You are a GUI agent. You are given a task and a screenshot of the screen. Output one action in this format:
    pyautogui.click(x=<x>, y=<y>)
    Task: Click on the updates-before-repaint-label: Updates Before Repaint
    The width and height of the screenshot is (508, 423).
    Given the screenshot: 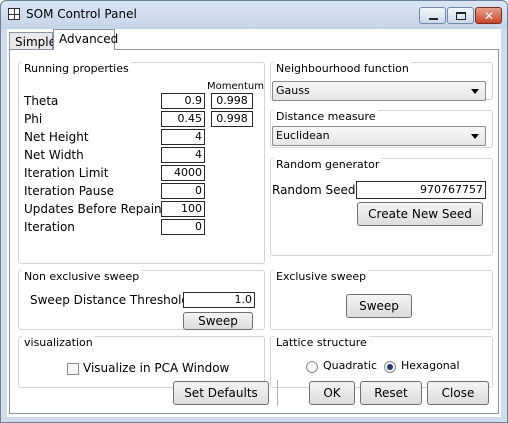 What is the action you would take?
    pyautogui.click(x=95, y=209)
    